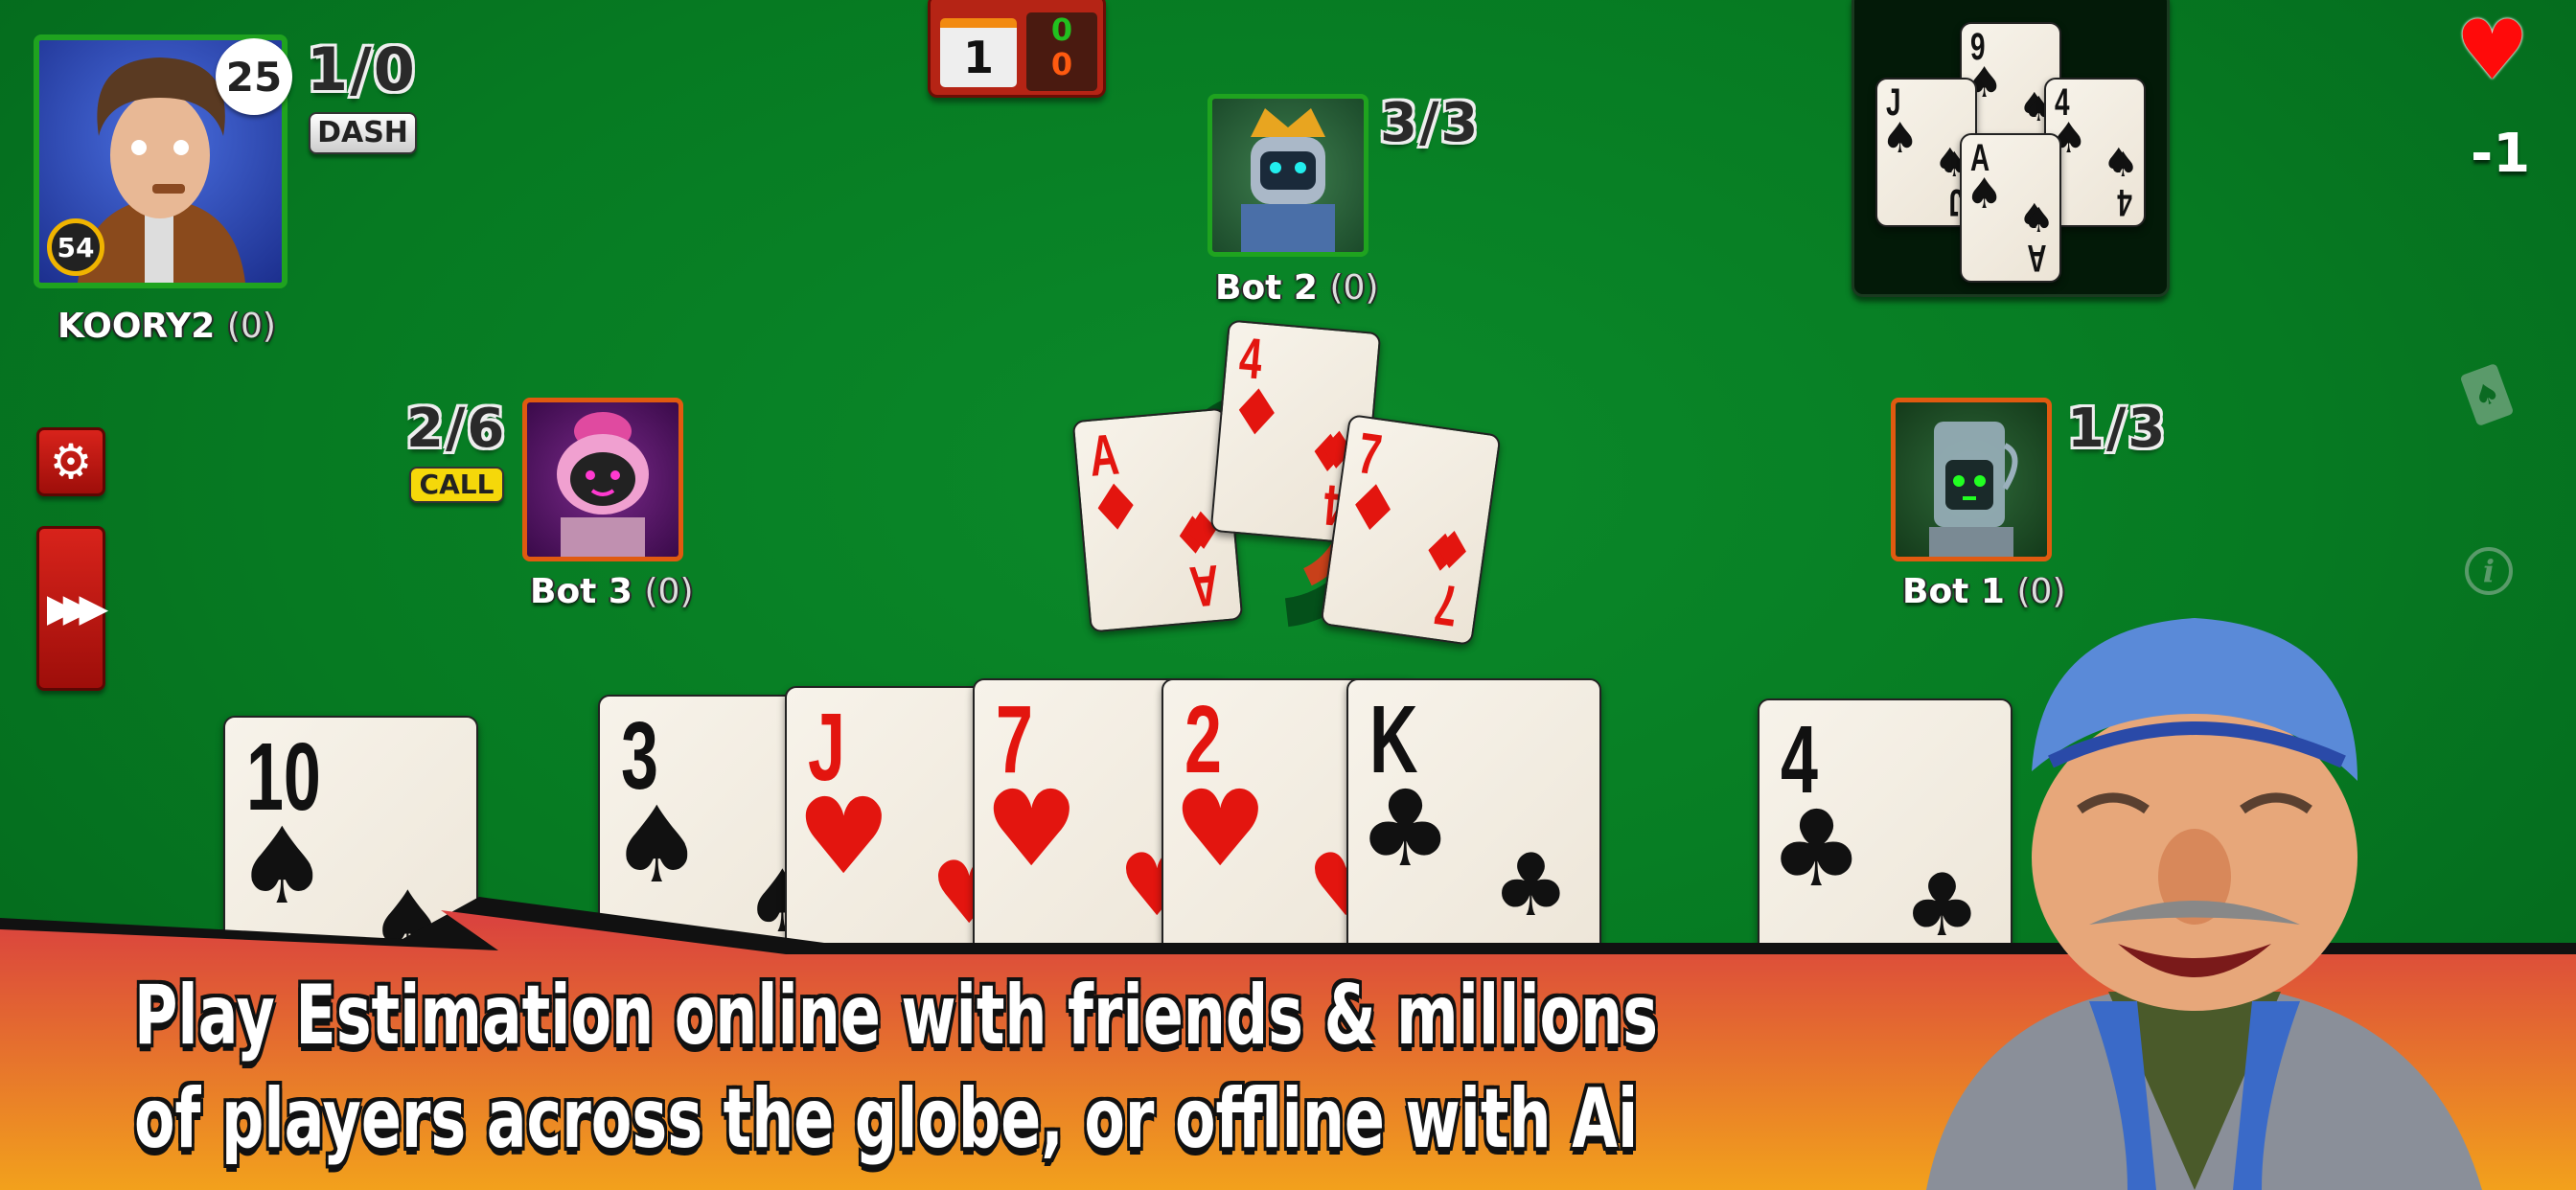 The height and width of the screenshot is (1190, 2576). I want to click on robot-king-icon, so click(1288, 180).